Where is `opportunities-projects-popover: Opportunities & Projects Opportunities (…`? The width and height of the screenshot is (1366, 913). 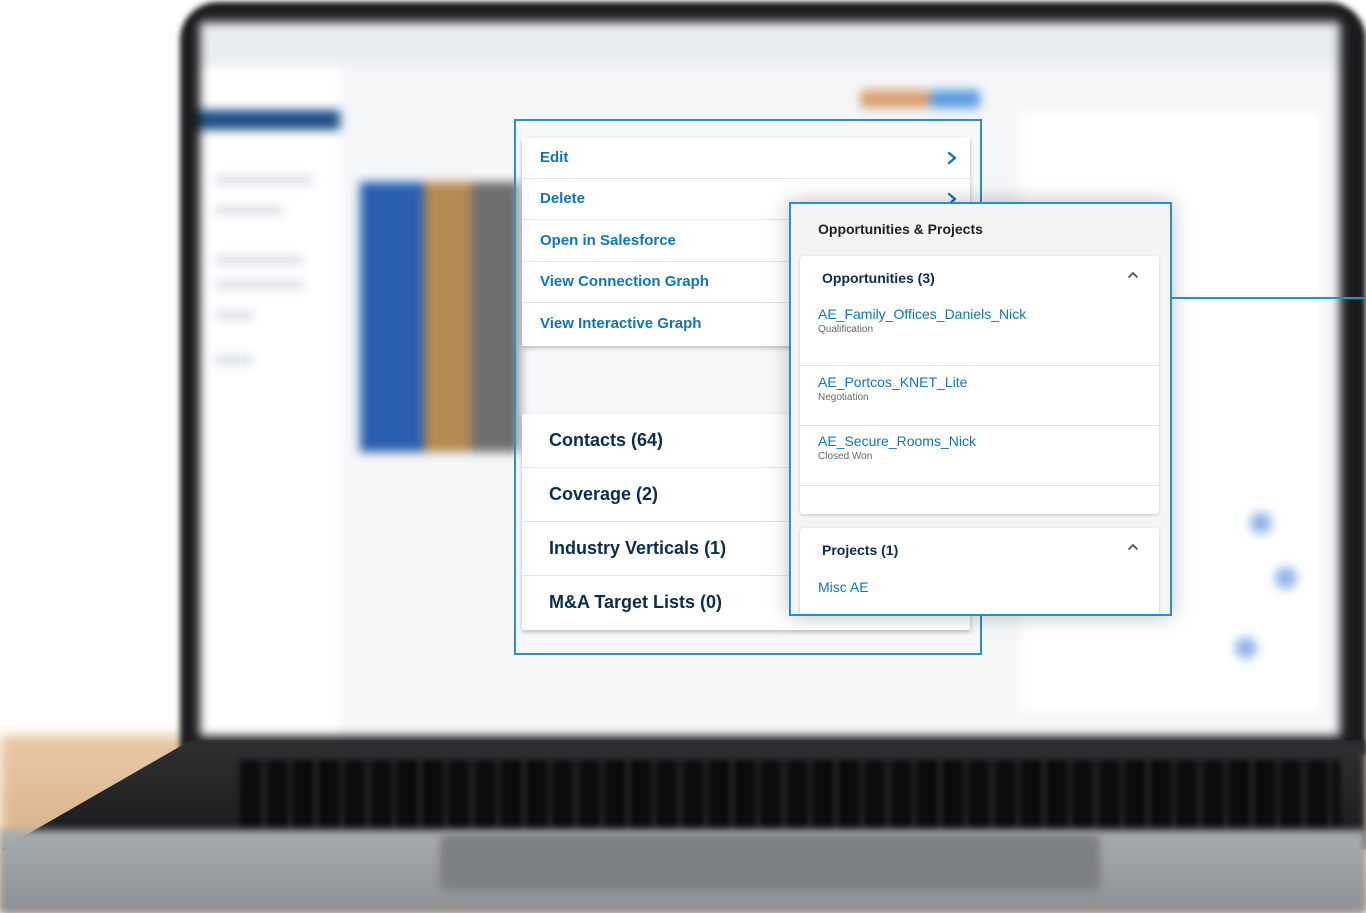 opportunities-projects-popover: Opportunities & Projects Opportunities (… is located at coordinates (980, 409).